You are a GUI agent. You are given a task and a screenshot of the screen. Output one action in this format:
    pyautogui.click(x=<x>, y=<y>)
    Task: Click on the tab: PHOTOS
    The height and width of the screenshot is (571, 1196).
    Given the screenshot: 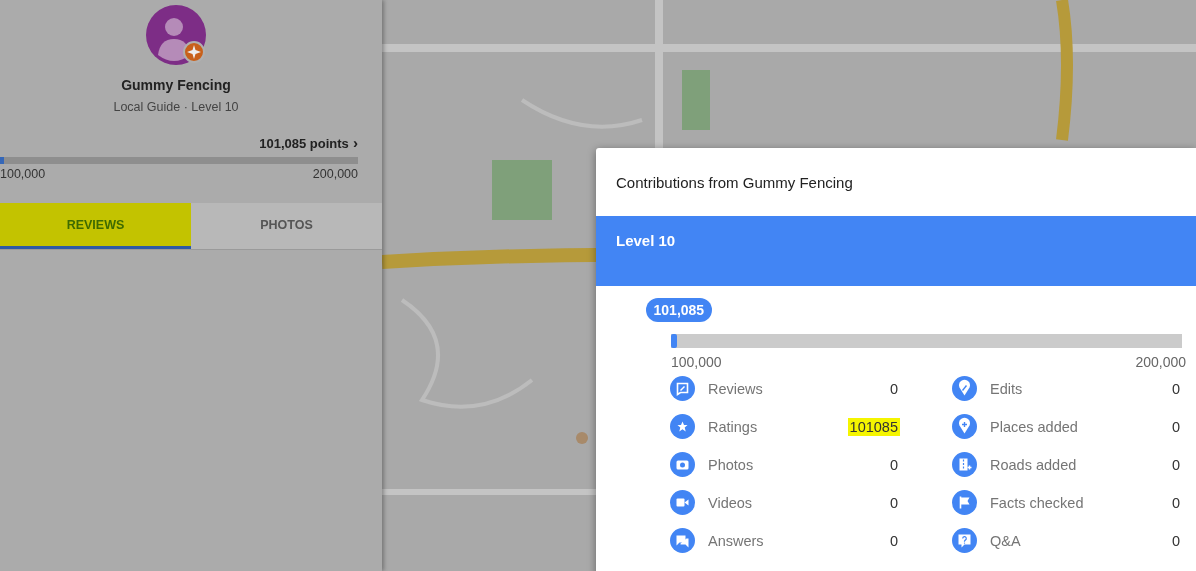 What is the action you would take?
    pyautogui.click(x=286, y=226)
    